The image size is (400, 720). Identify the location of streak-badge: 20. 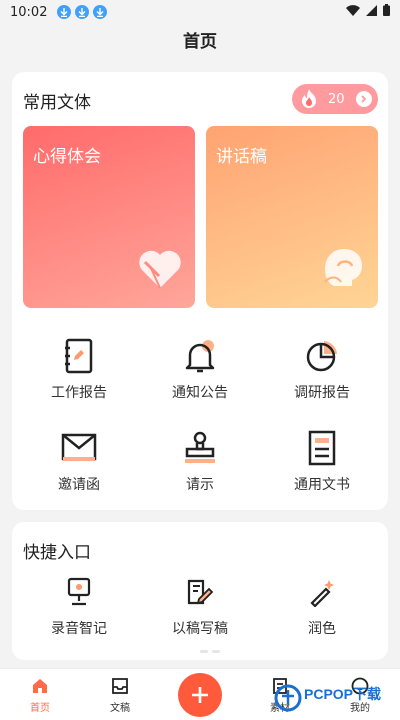
(335, 99).